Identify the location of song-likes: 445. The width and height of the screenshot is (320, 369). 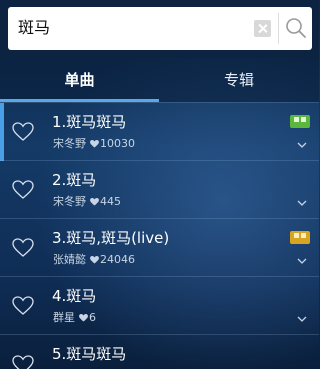
(110, 201).